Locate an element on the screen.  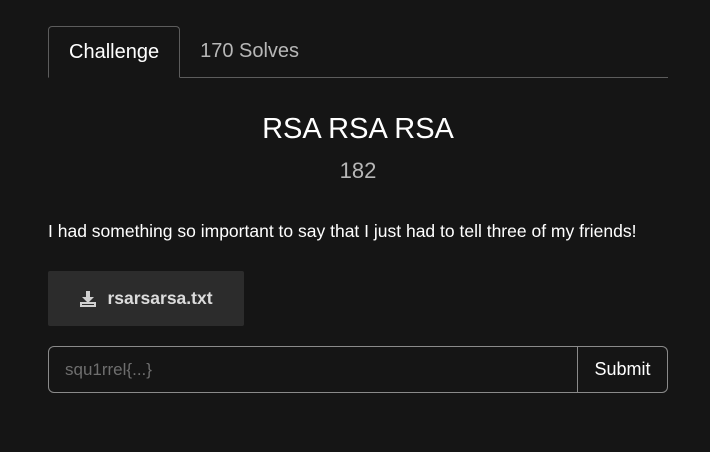
submit-button: Submit is located at coordinates (623, 369).